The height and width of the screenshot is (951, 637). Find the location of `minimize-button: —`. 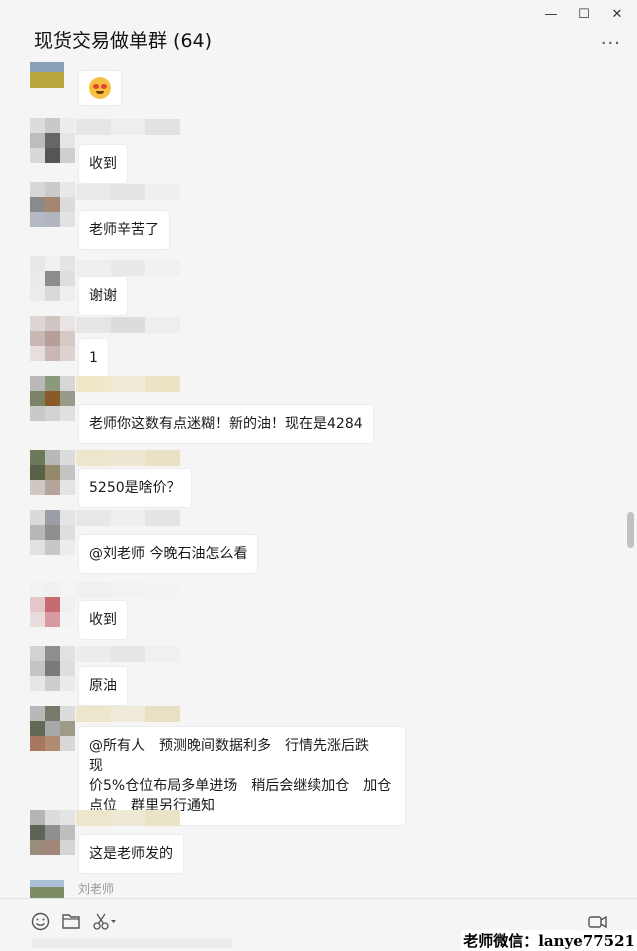

minimize-button: — is located at coordinates (551, 15).